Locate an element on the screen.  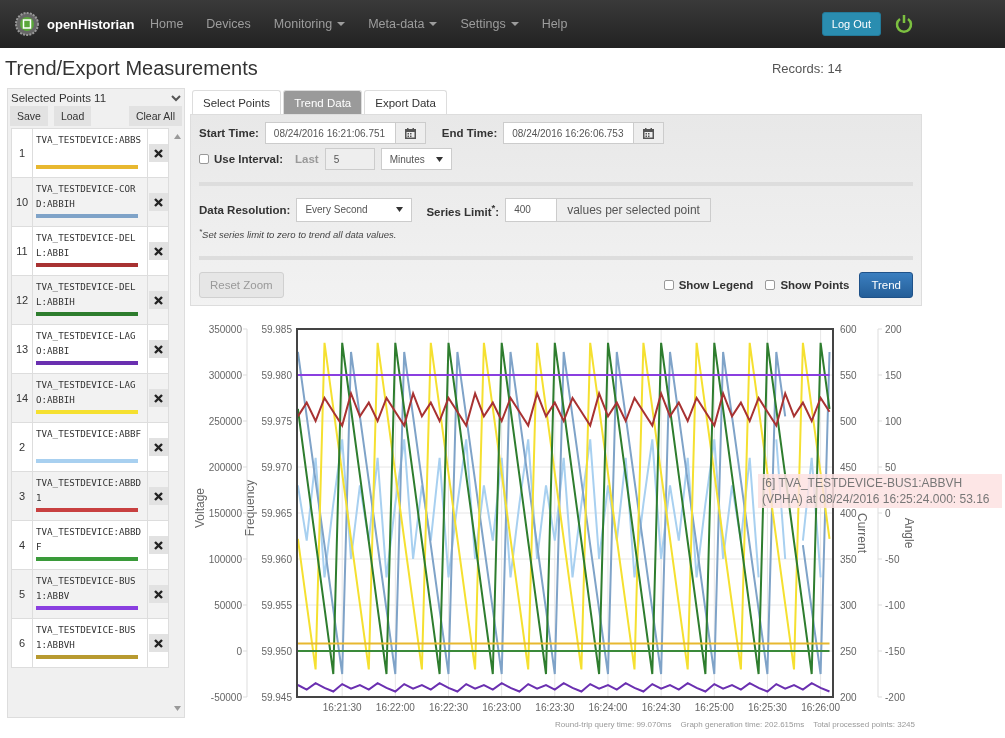
records-count: Records: 14 is located at coordinates (806, 68).